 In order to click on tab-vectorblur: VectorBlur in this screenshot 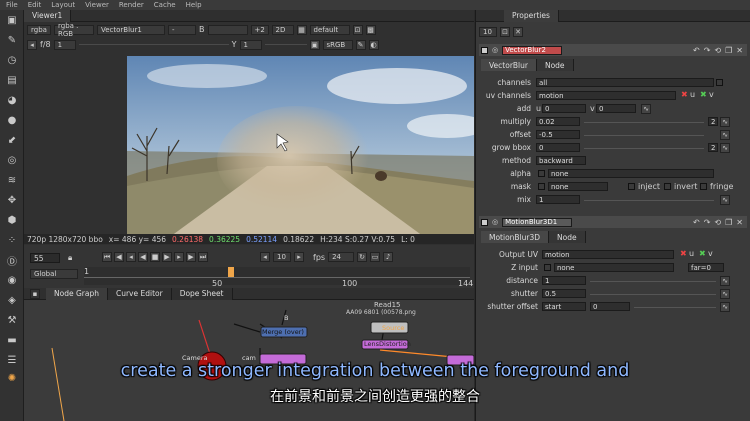, I will do `click(509, 65)`.